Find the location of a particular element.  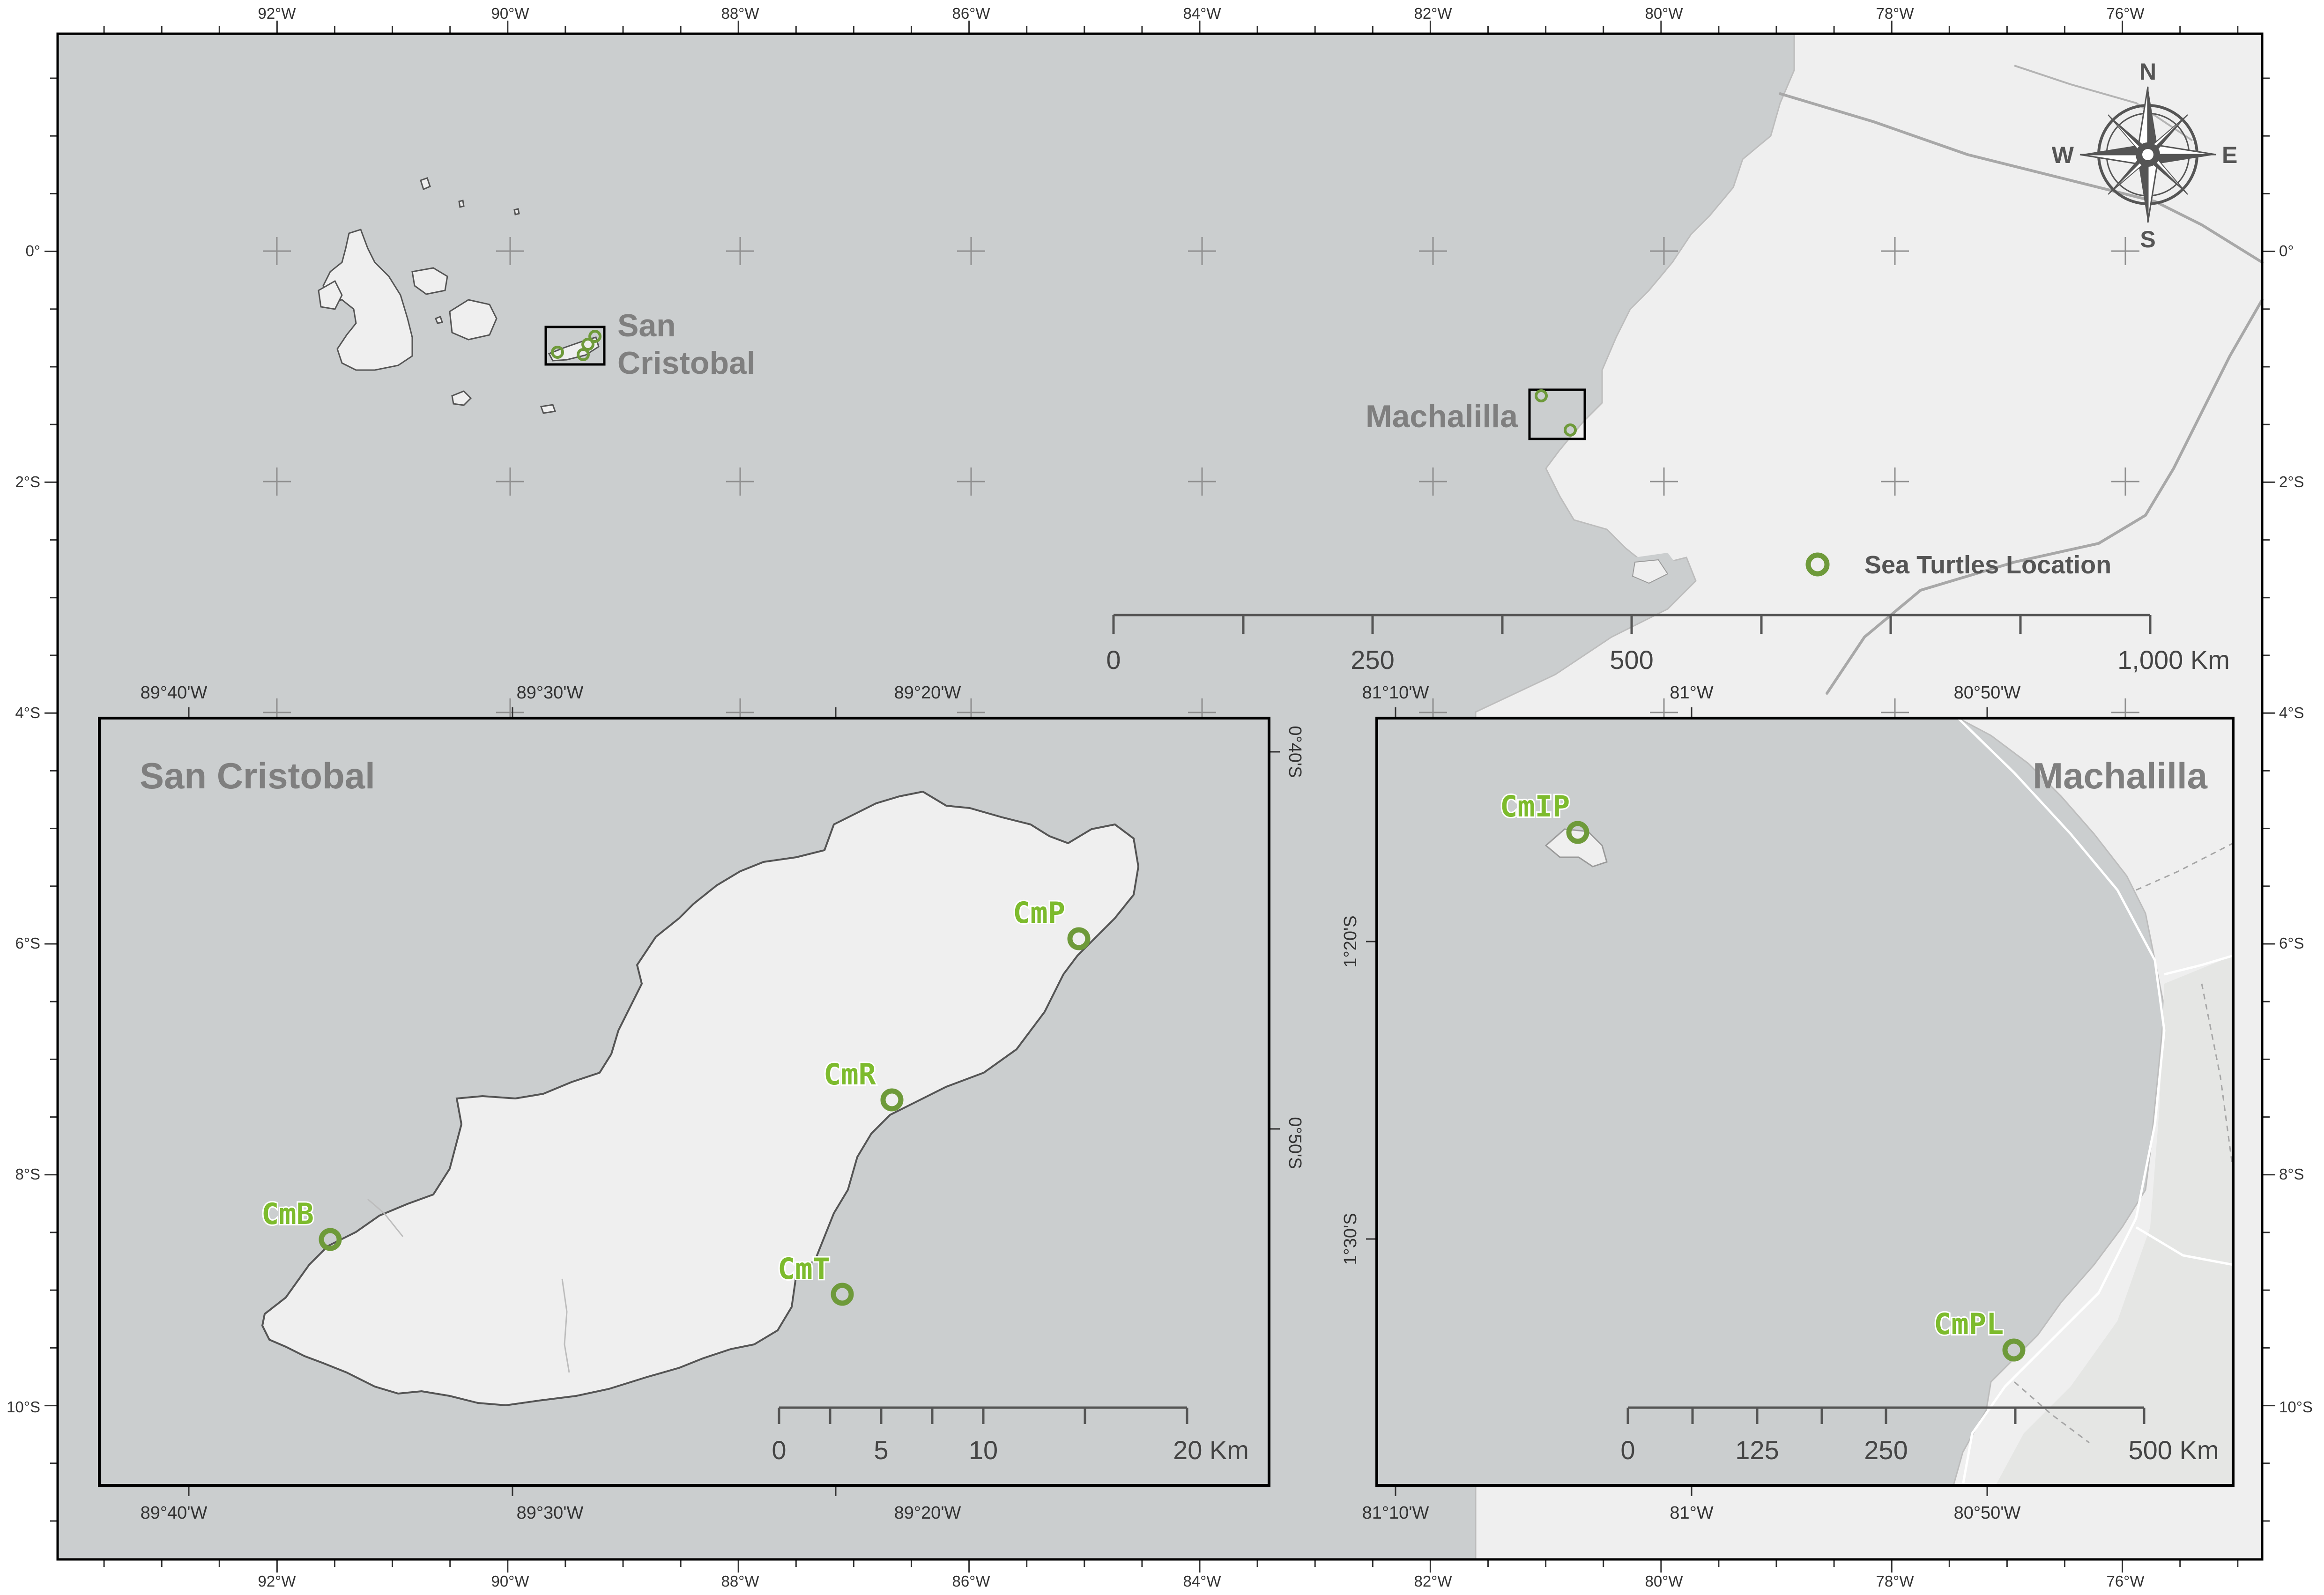

inset-mach-bottom-label: 80°50'W is located at coordinates (1988, 1513).